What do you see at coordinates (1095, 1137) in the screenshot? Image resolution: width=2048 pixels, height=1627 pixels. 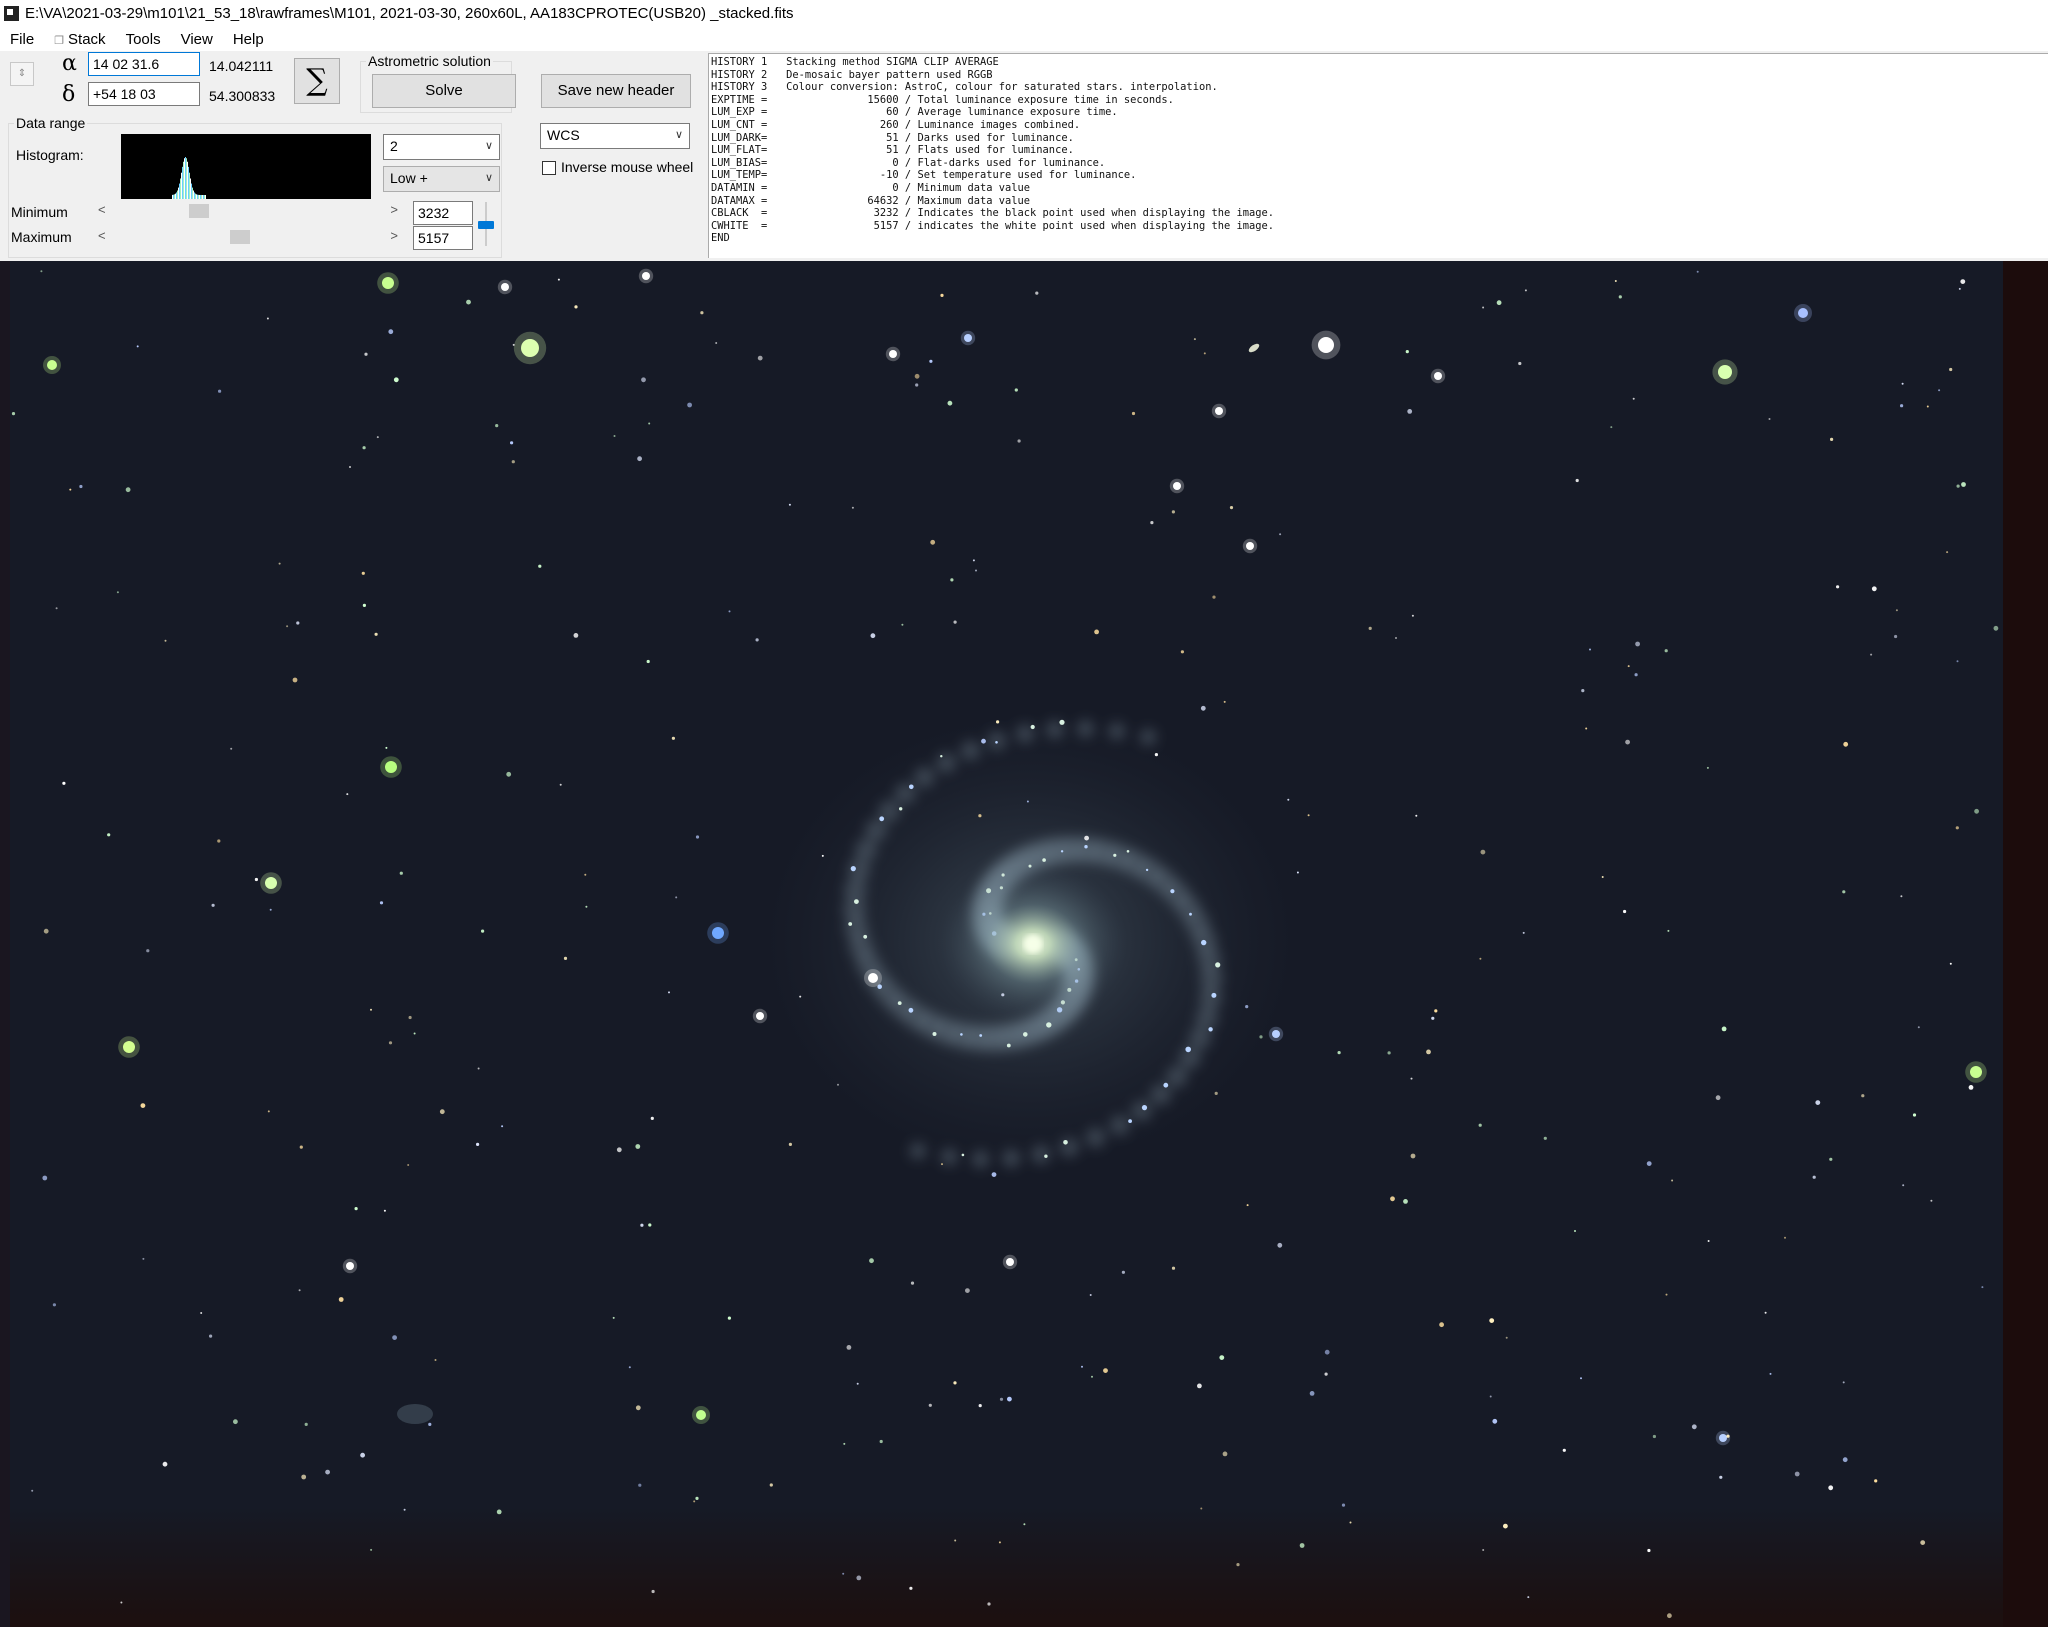 I see `spiral-arm-blob` at bounding box center [1095, 1137].